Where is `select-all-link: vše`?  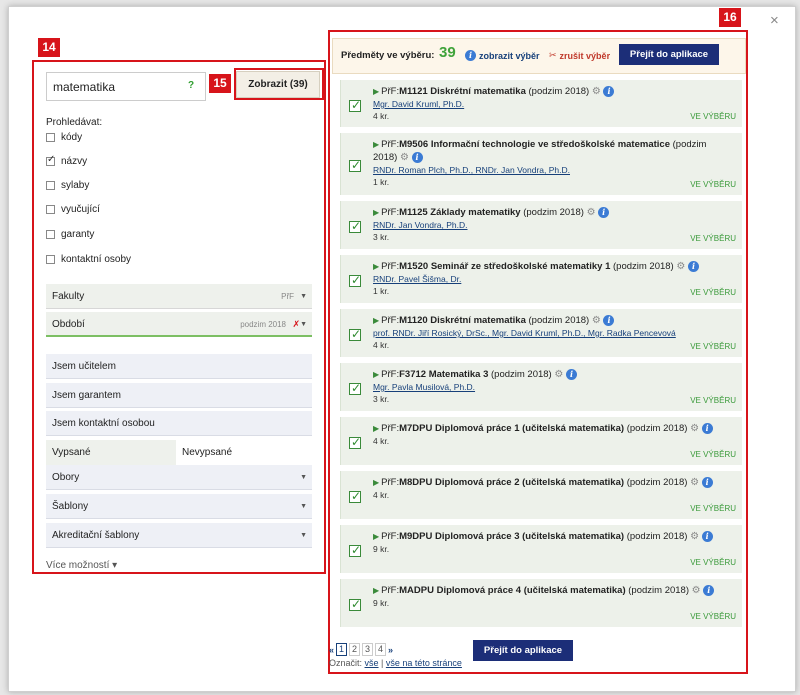 select-all-link: vše is located at coordinates (372, 663).